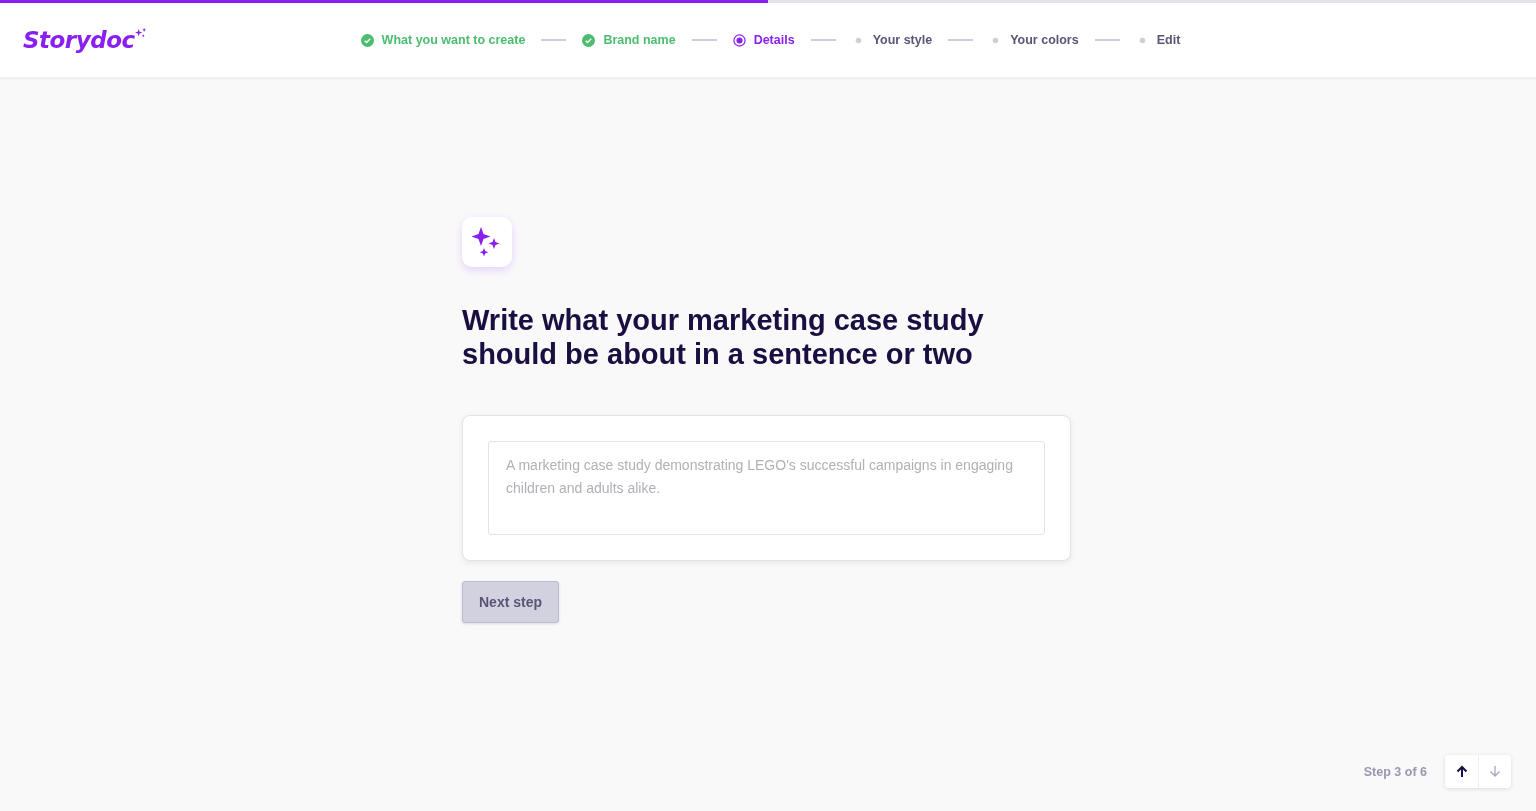 The width and height of the screenshot is (1536, 811). I want to click on step-counter: Step 3 of 6, so click(1395, 771).